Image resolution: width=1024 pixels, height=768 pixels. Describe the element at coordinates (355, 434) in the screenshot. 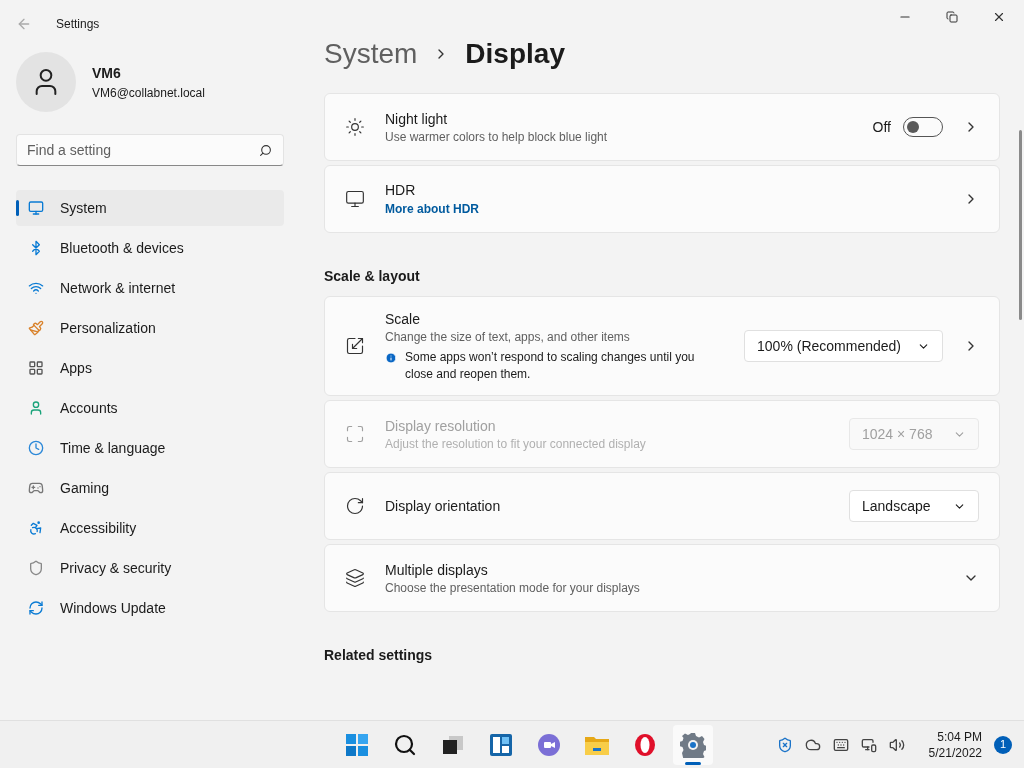

I see `resolution-icon` at that location.